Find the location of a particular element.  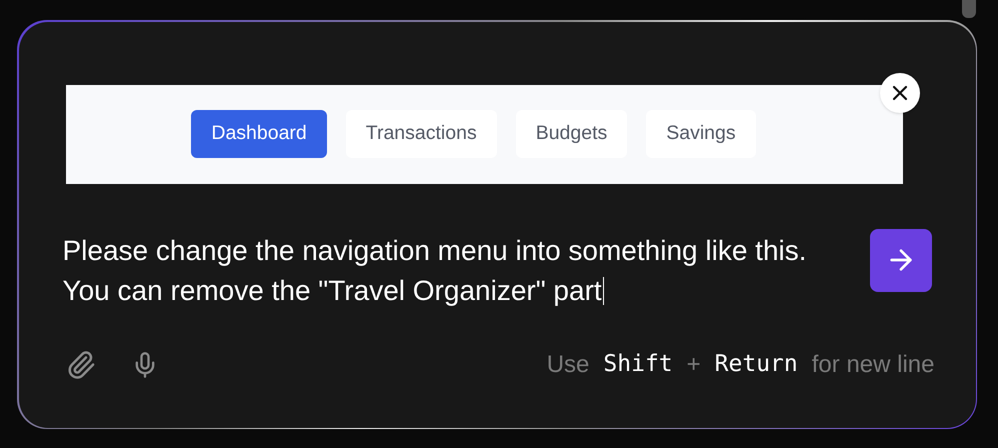

paperclip-icon is located at coordinates (81, 365).